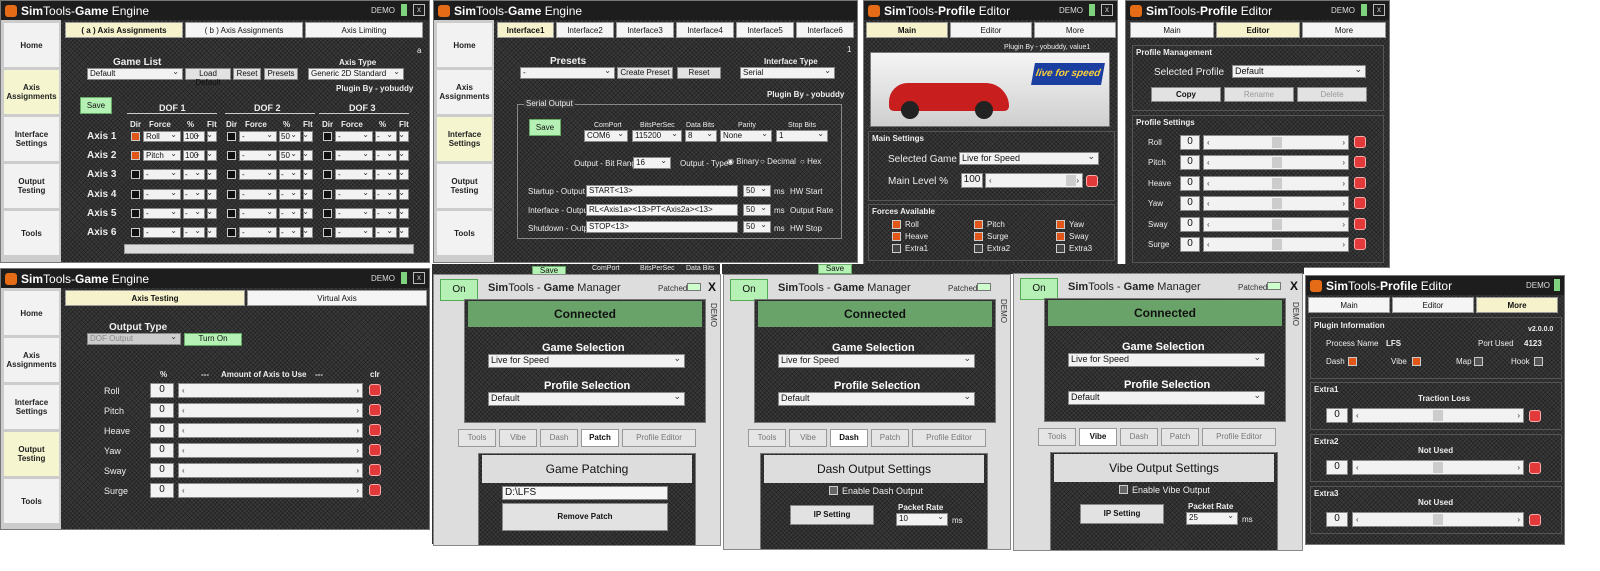 The image size is (1600, 571). I want to click on save-button: Save, so click(96, 105).